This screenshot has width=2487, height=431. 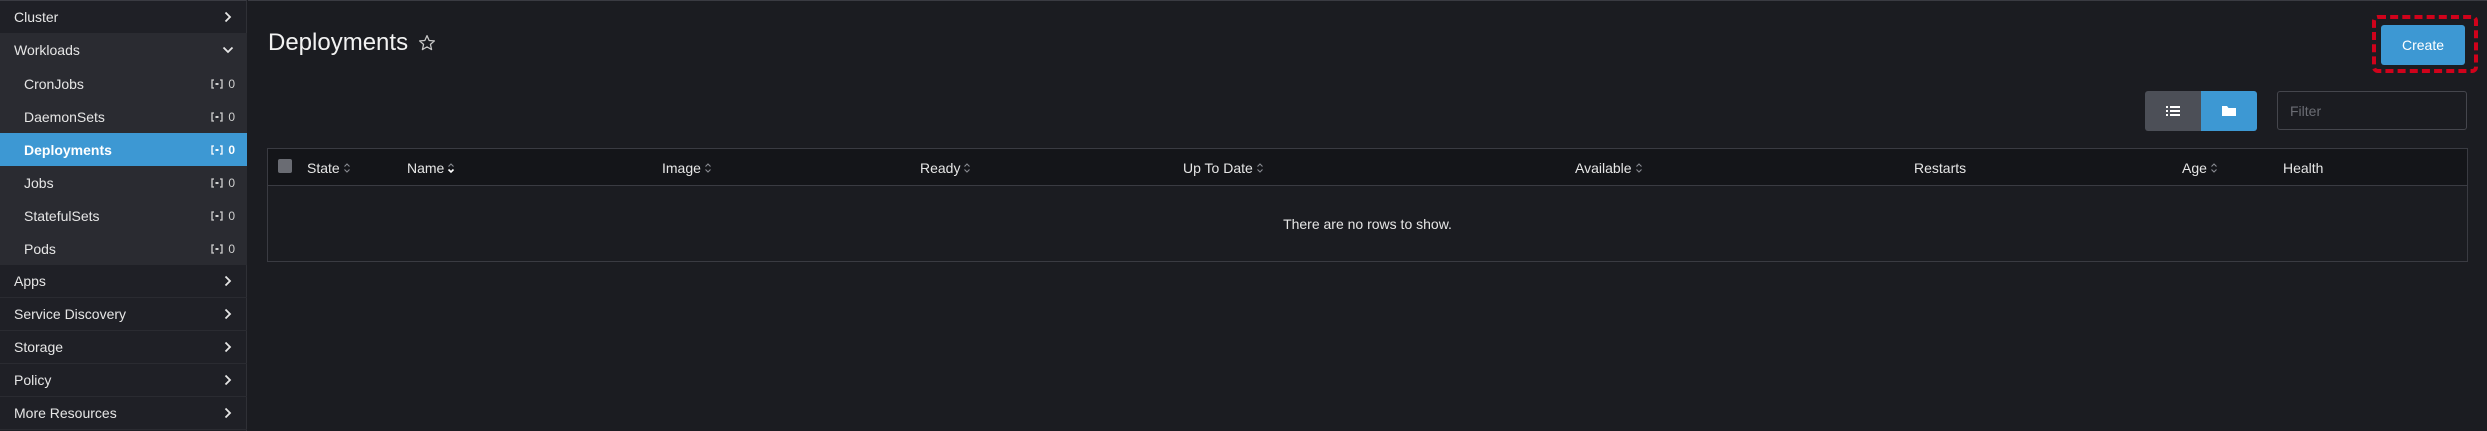 I want to click on filter-input, so click(x=2372, y=110).